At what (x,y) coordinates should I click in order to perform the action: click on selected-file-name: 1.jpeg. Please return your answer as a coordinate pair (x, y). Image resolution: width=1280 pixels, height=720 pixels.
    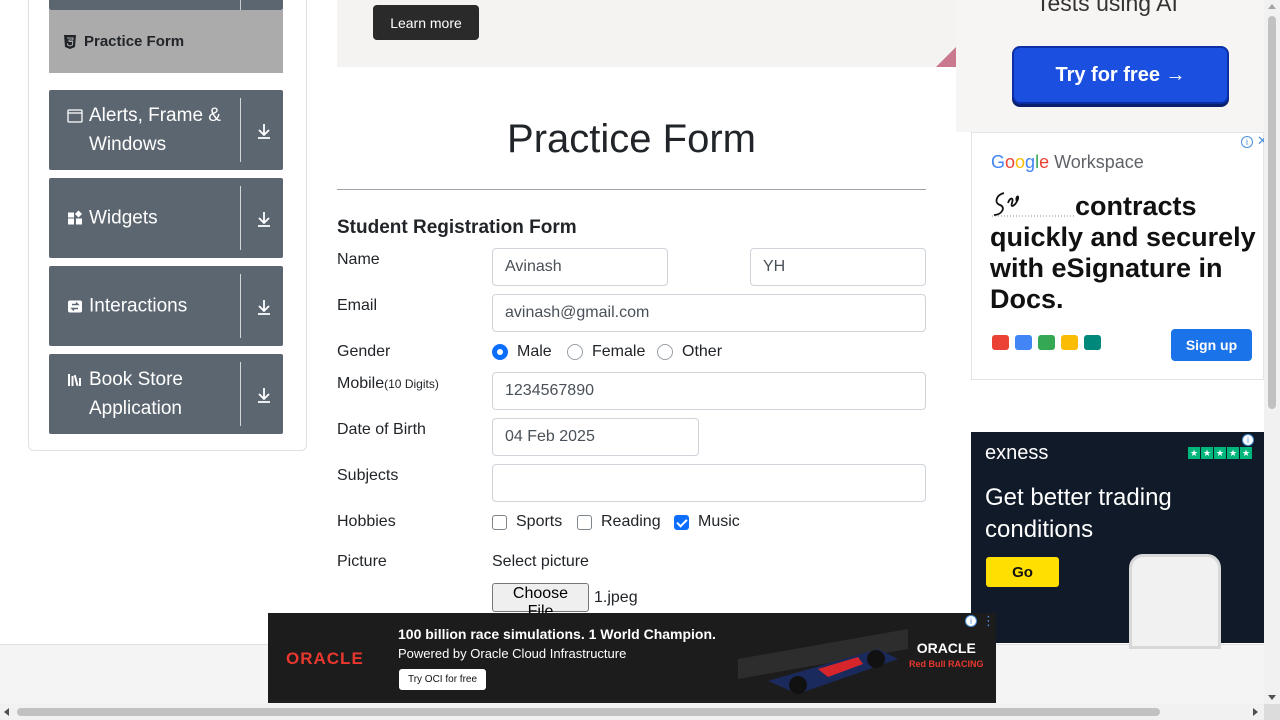
    Looking at the image, I should click on (616, 597).